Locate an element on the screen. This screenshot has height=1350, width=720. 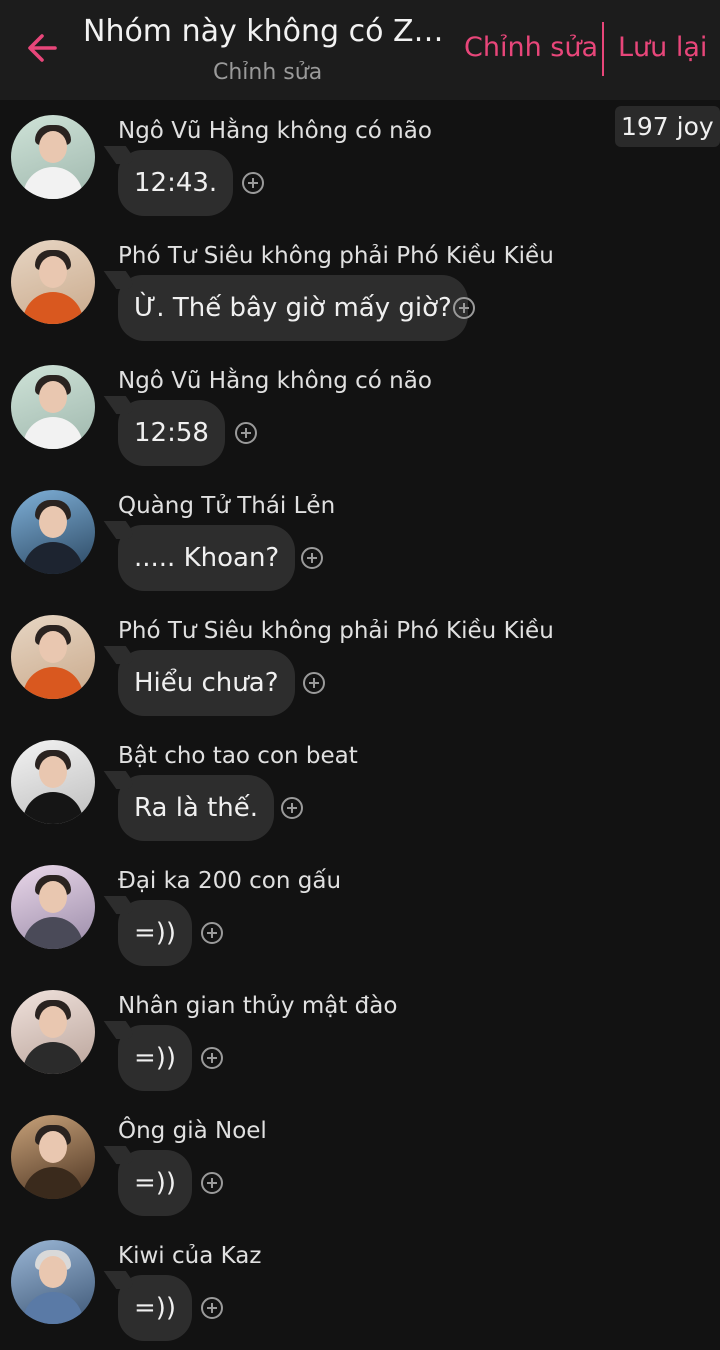
back-button is located at coordinates (42, 48).